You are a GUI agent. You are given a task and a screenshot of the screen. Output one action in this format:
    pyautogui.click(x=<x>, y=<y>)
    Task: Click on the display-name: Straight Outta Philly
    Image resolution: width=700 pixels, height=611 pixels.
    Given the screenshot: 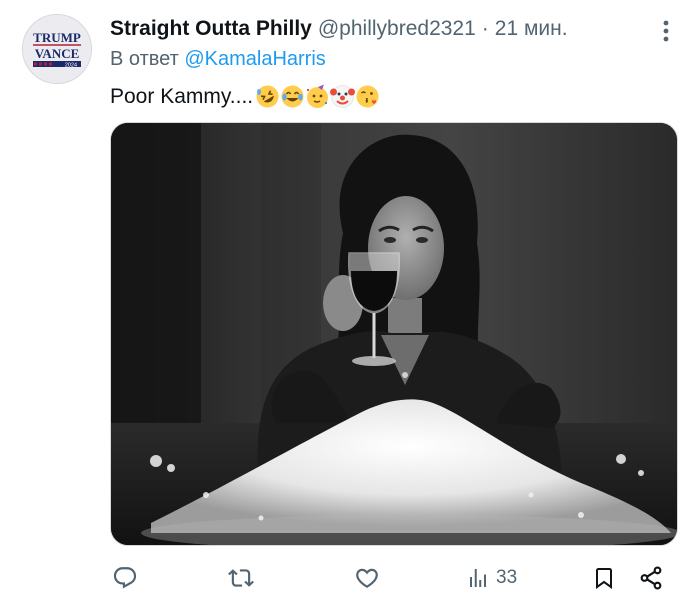 What is the action you would take?
    pyautogui.click(x=211, y=29)
    